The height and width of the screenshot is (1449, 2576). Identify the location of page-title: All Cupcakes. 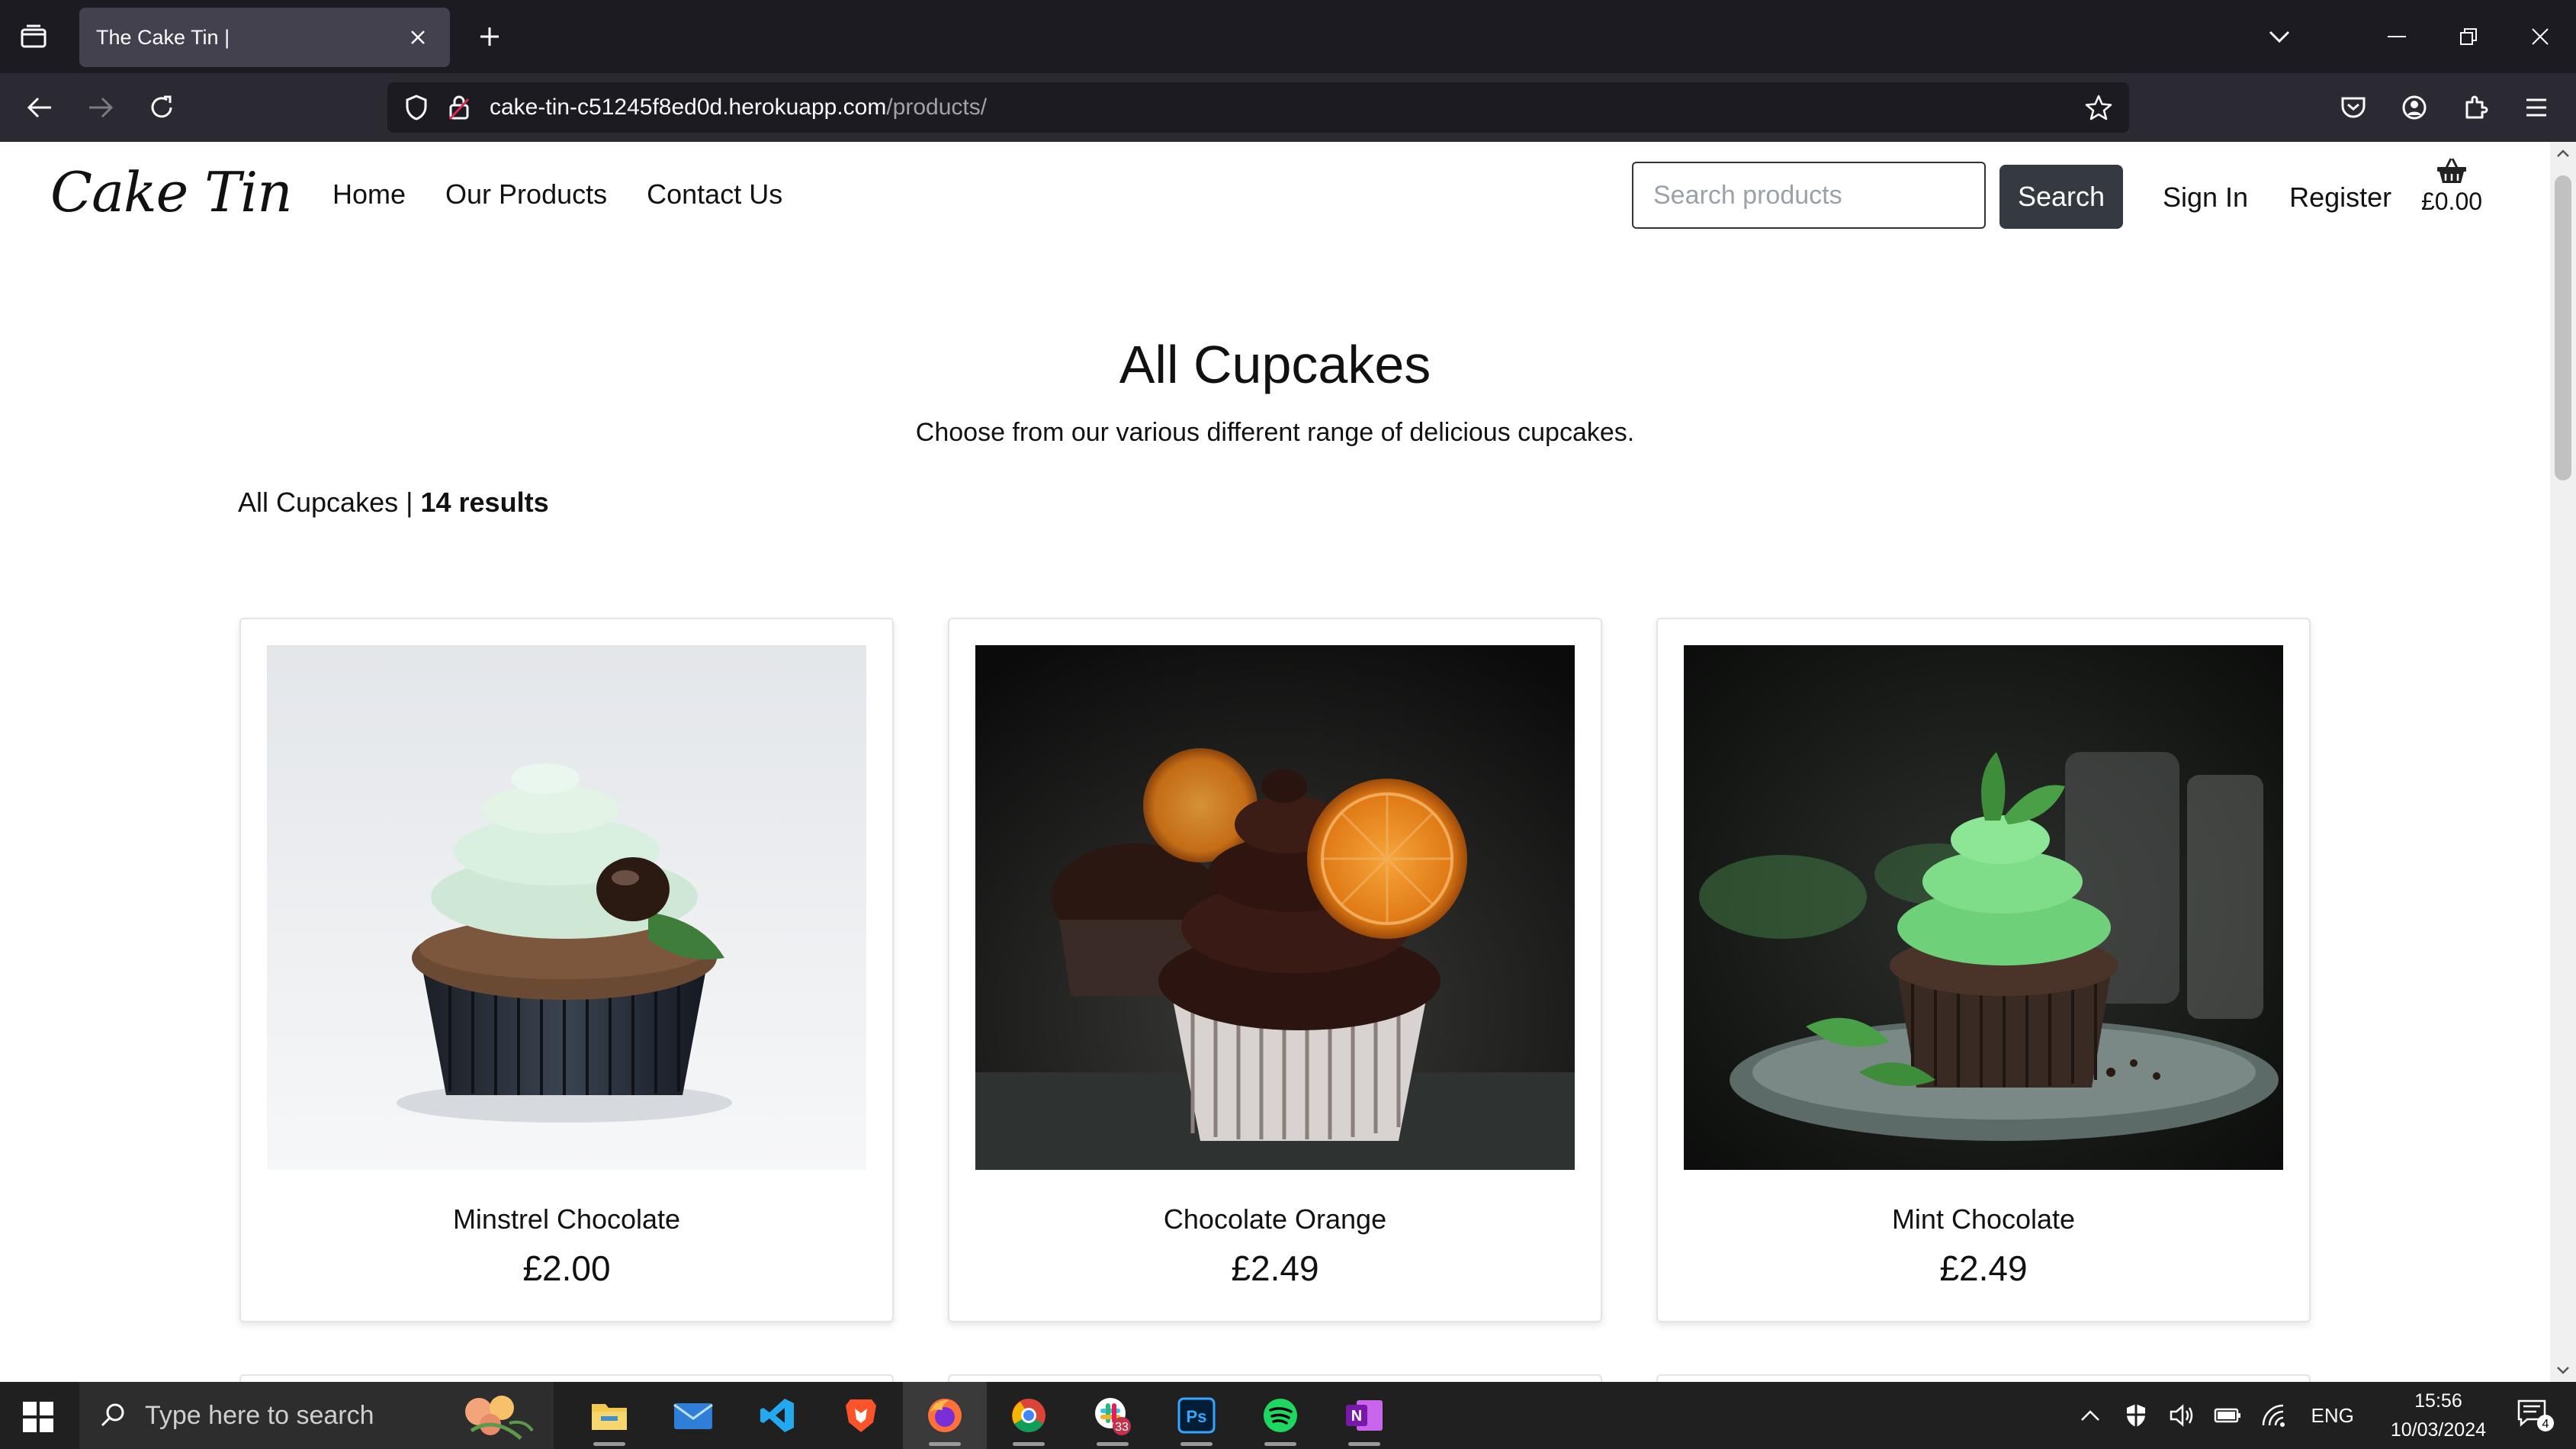
(1275, 365).